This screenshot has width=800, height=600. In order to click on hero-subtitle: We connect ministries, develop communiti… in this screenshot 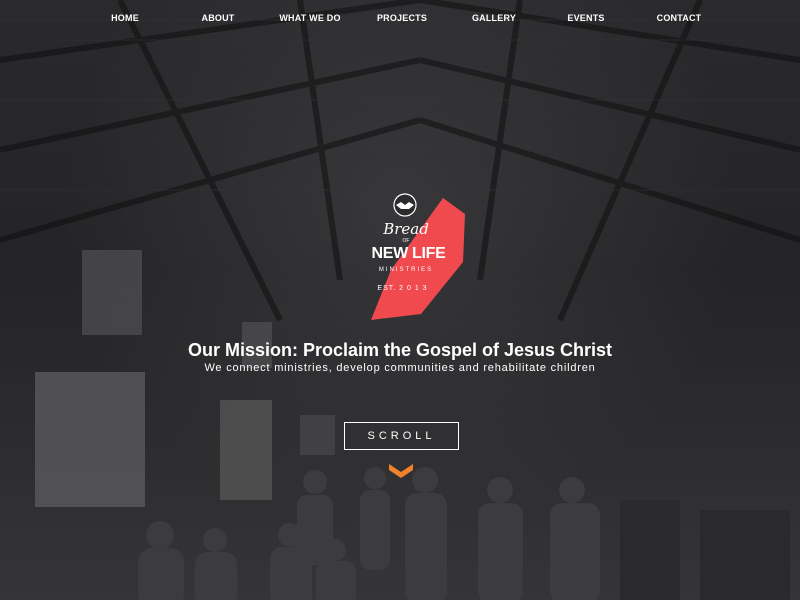, I will do `click(400, 368)`.